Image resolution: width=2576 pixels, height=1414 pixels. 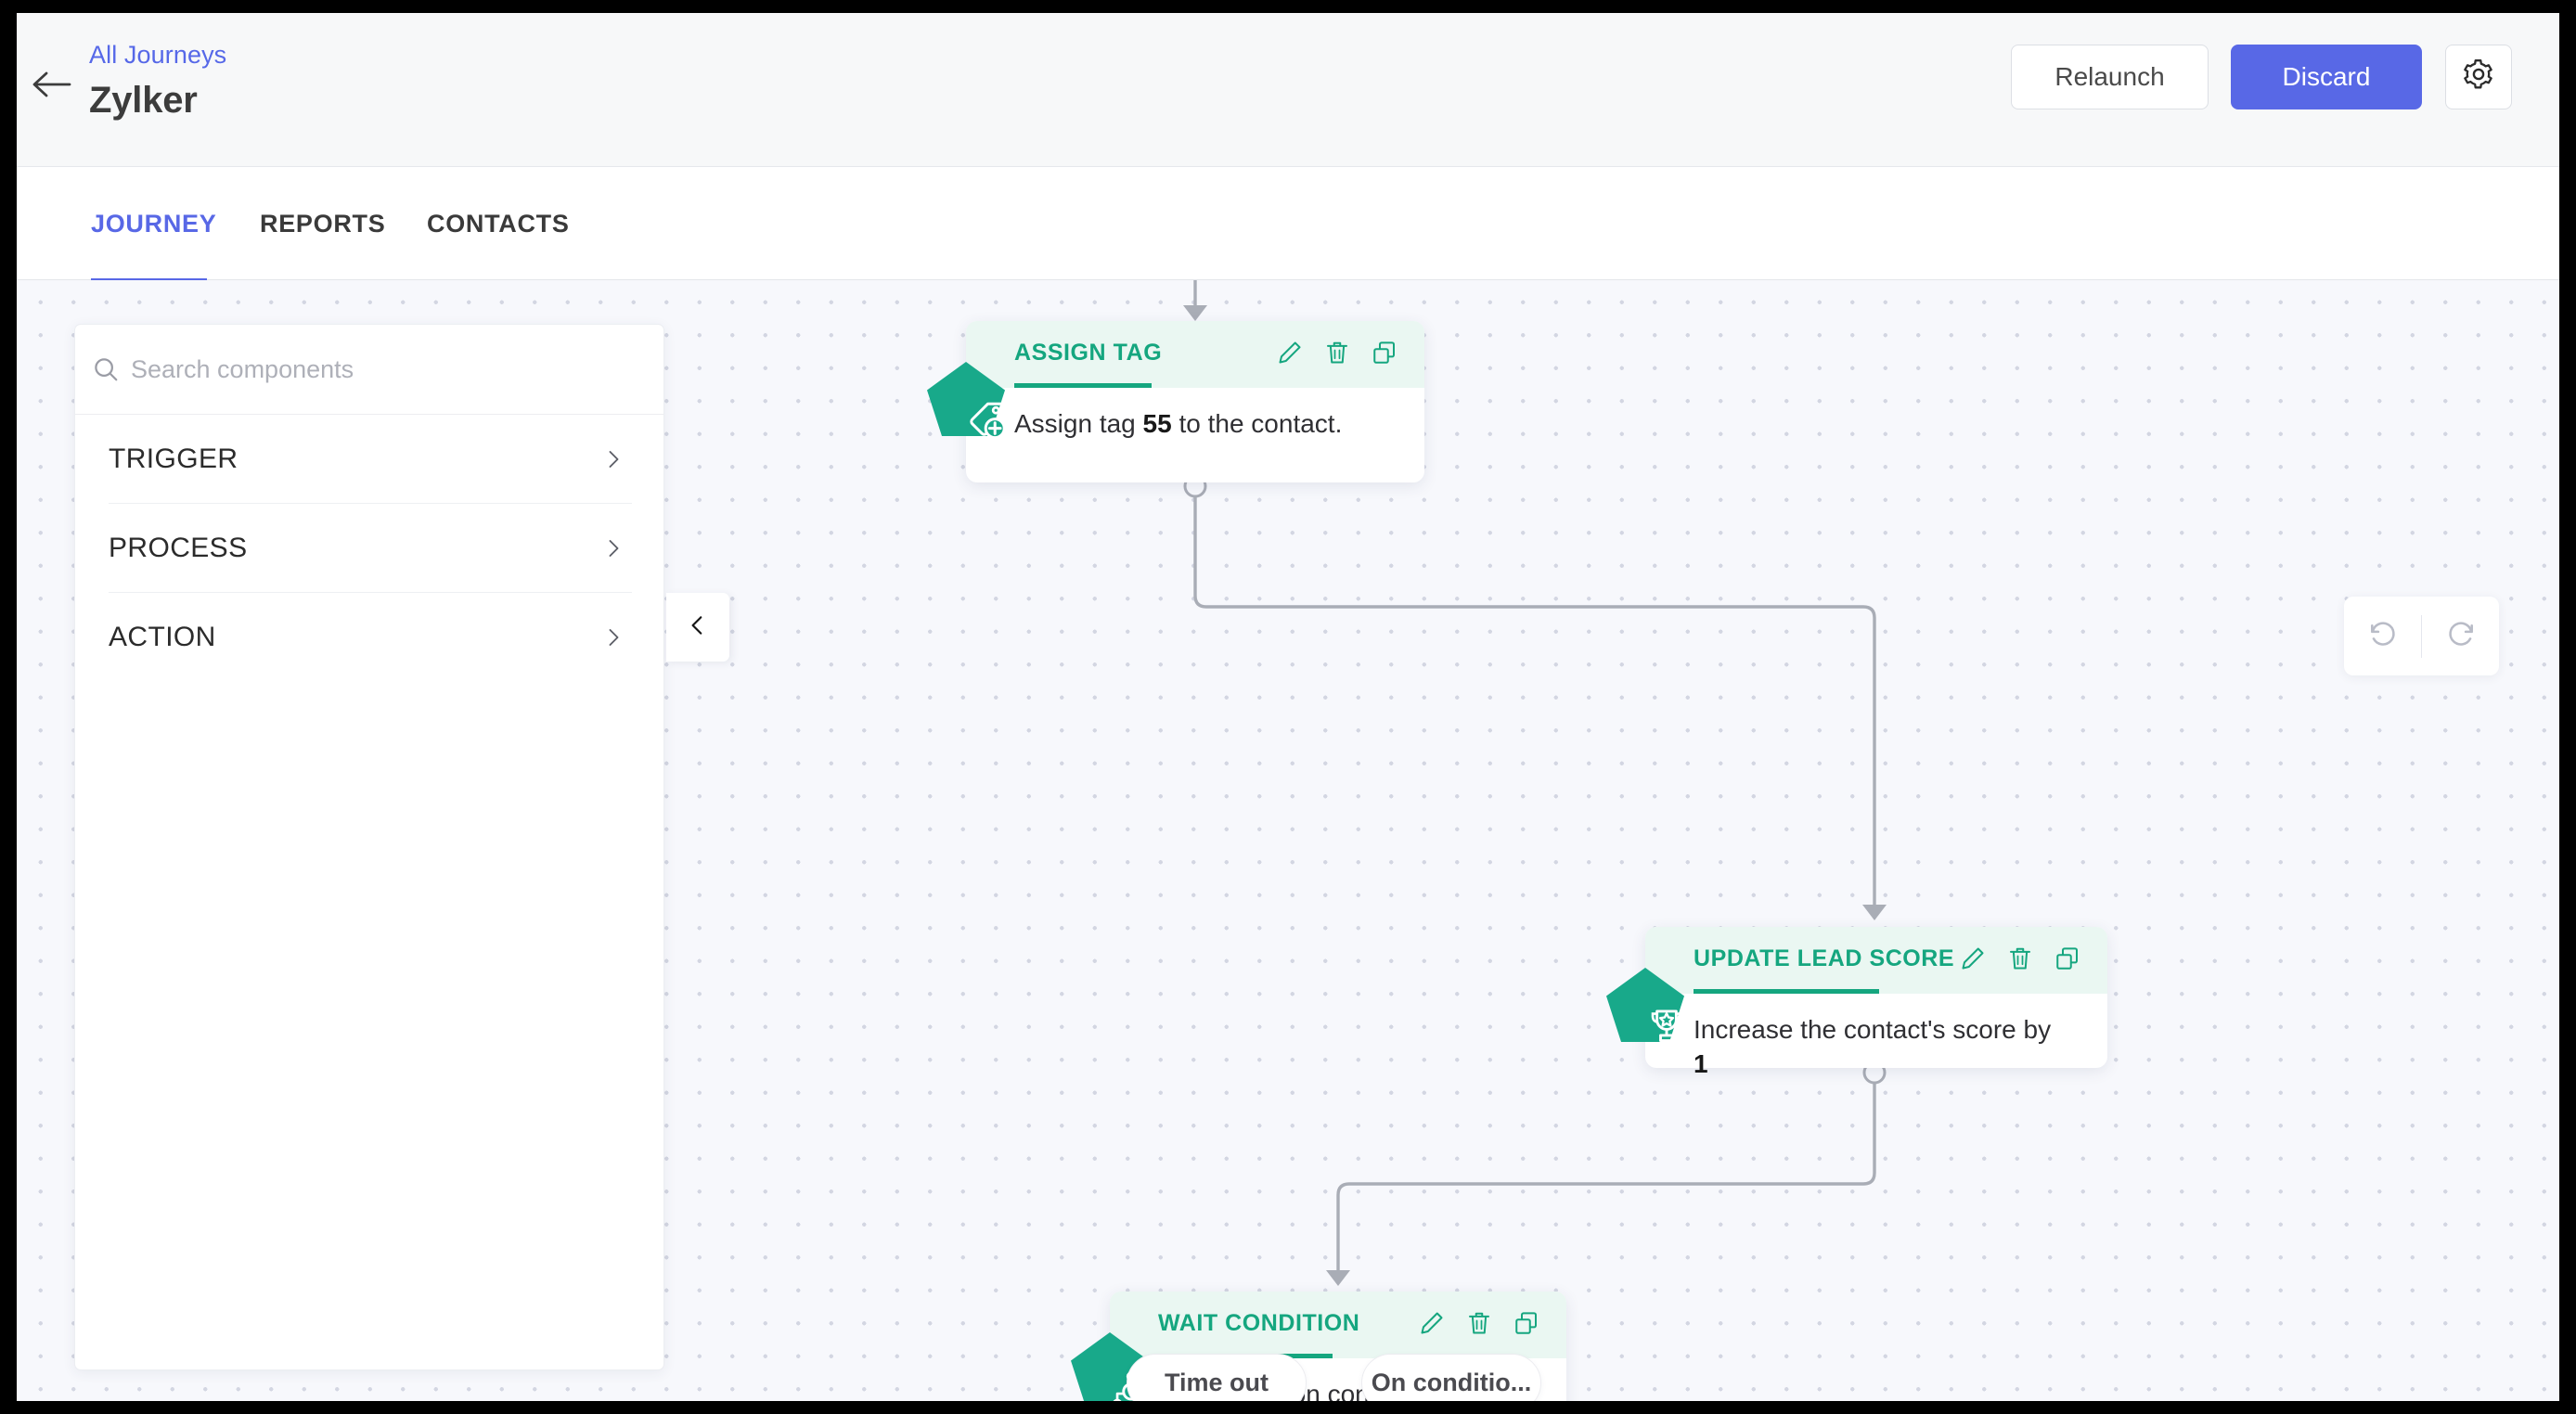 I want to click on discard-label: Discard, so click(x=2326, y=76).